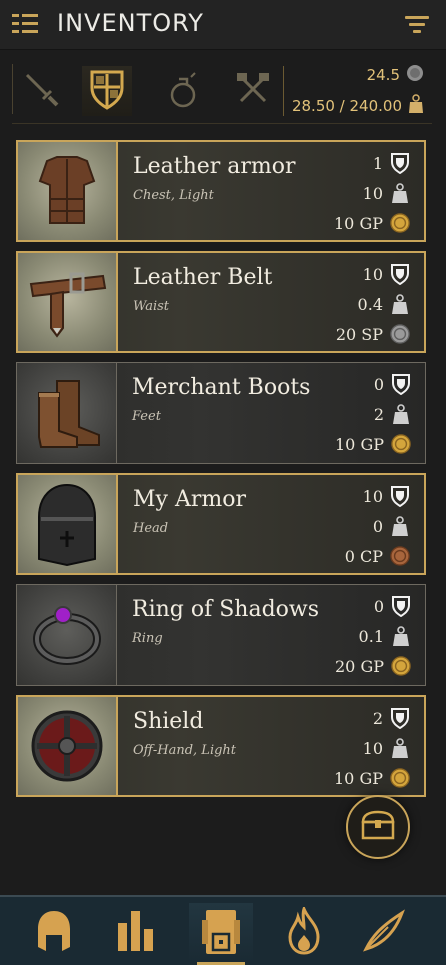 Image resolution: width=446 pixels, height=965 pixels. What do you see at coordinates (168, 721) in the screenshot?
I see `item-name: Shield` at bounding box center [168, 721].